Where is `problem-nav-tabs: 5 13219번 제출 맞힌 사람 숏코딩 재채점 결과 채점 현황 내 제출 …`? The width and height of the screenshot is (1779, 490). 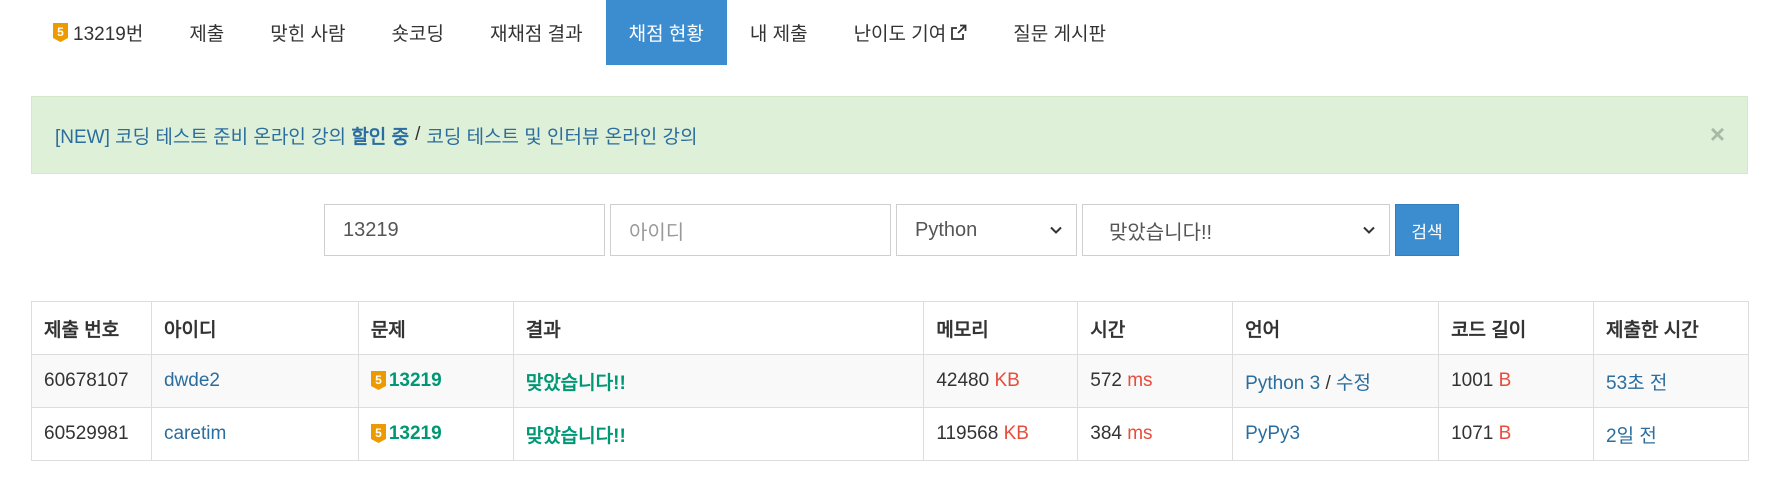 problem-nav-tabs: 5 13219번 제출 맞힌 사람 숏코딩 재채점 결과 채점 현황 내 제출 … is located at coordinates (580, 32).